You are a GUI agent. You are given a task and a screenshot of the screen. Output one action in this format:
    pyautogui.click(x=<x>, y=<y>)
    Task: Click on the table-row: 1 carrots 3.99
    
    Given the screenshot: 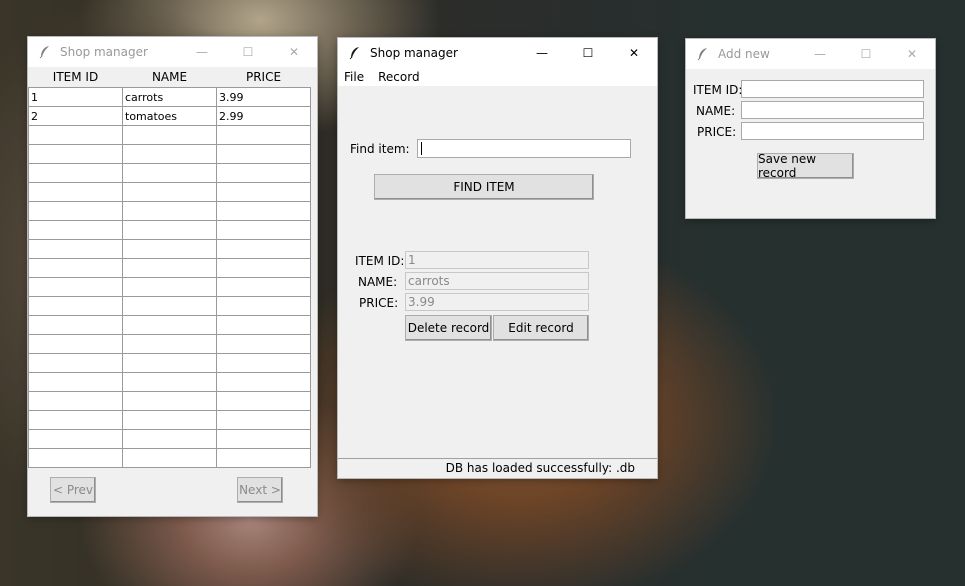 What is the action you would take?
    pyautogui.click(x=169, y=97)
    